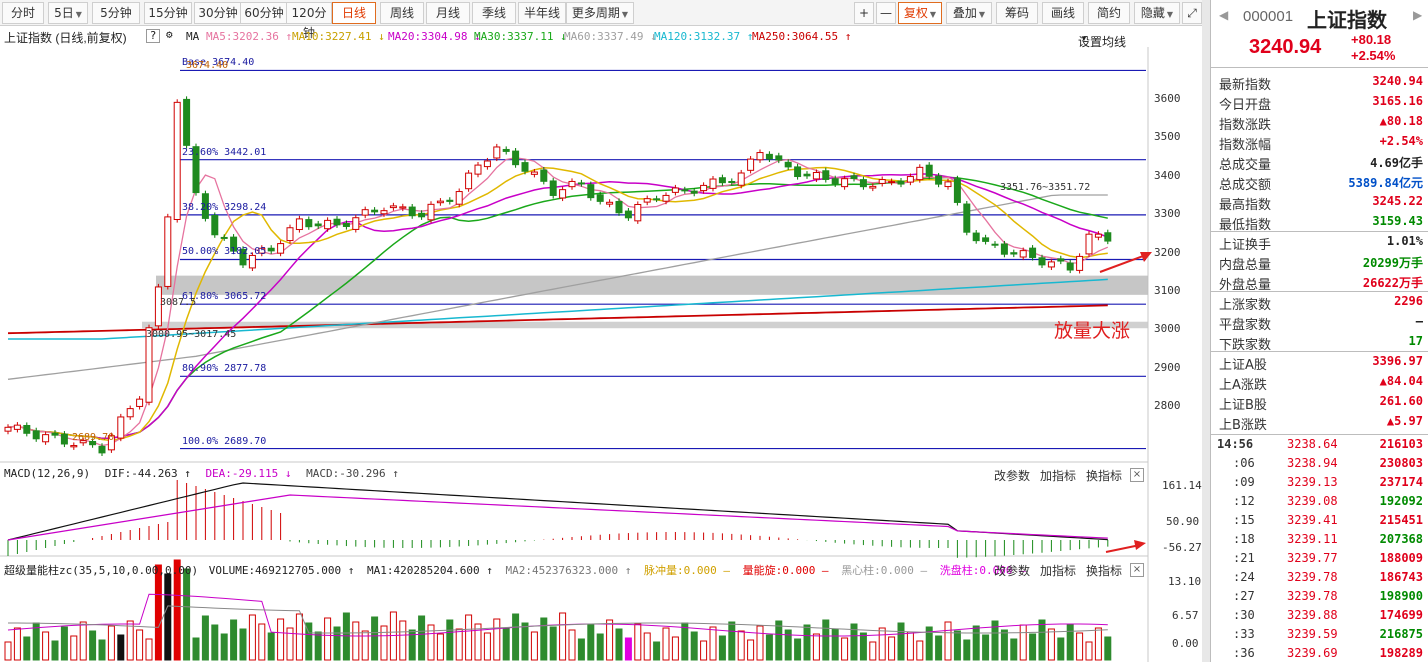 Image resolution: width=1428 pixels, height=663 pixels. I want to click on quote-row: 上A涨跌 ▲84.04, so click(1319, 382).